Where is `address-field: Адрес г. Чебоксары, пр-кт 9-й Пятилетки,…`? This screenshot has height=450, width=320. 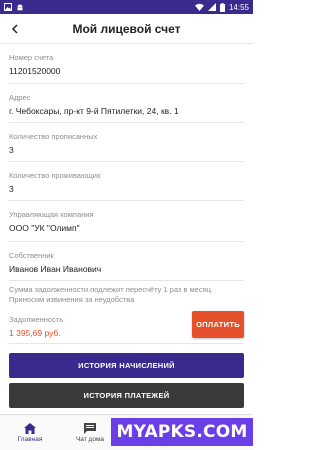 address-field: Адрес г. Чебоксары, пр-кт 9-й Пятилетки,… is located at coordinates (126, 103).